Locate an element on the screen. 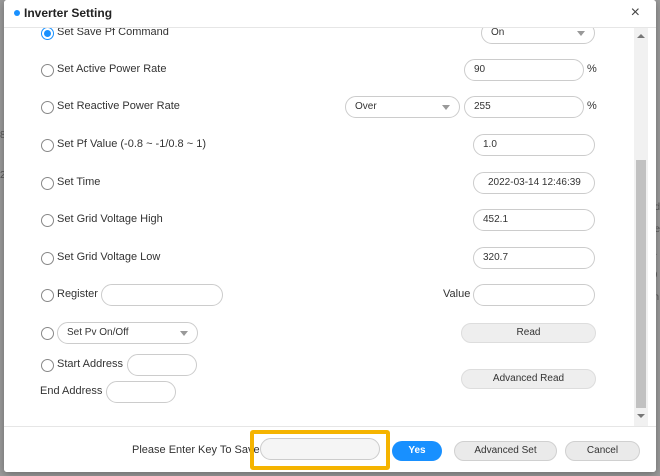  radio-active-power is located at coordinates (47, 70).